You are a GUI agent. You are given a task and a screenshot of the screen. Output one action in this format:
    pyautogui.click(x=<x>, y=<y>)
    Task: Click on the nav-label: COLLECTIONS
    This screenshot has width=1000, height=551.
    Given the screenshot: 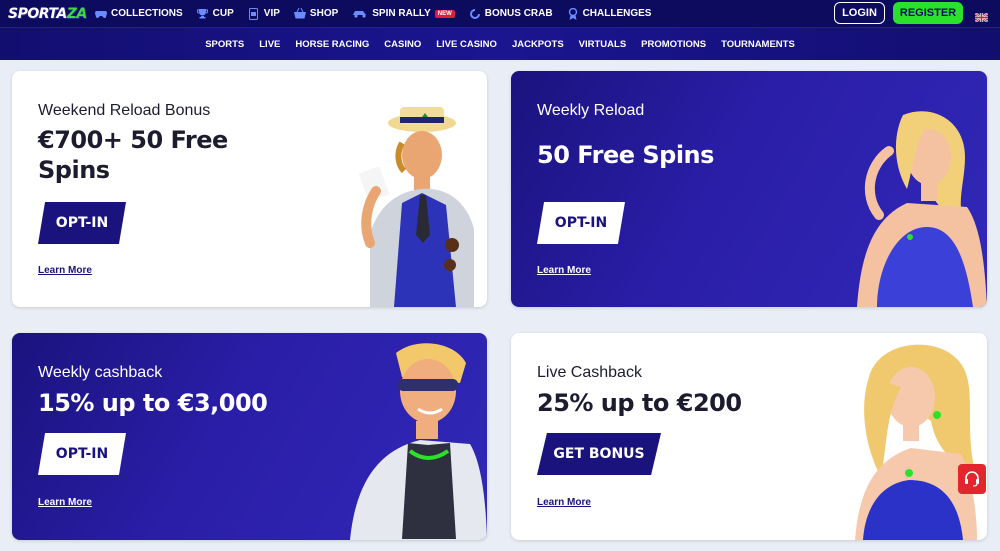 What is the action you would take?
    pyautogui.click(x=147, y=13)
    